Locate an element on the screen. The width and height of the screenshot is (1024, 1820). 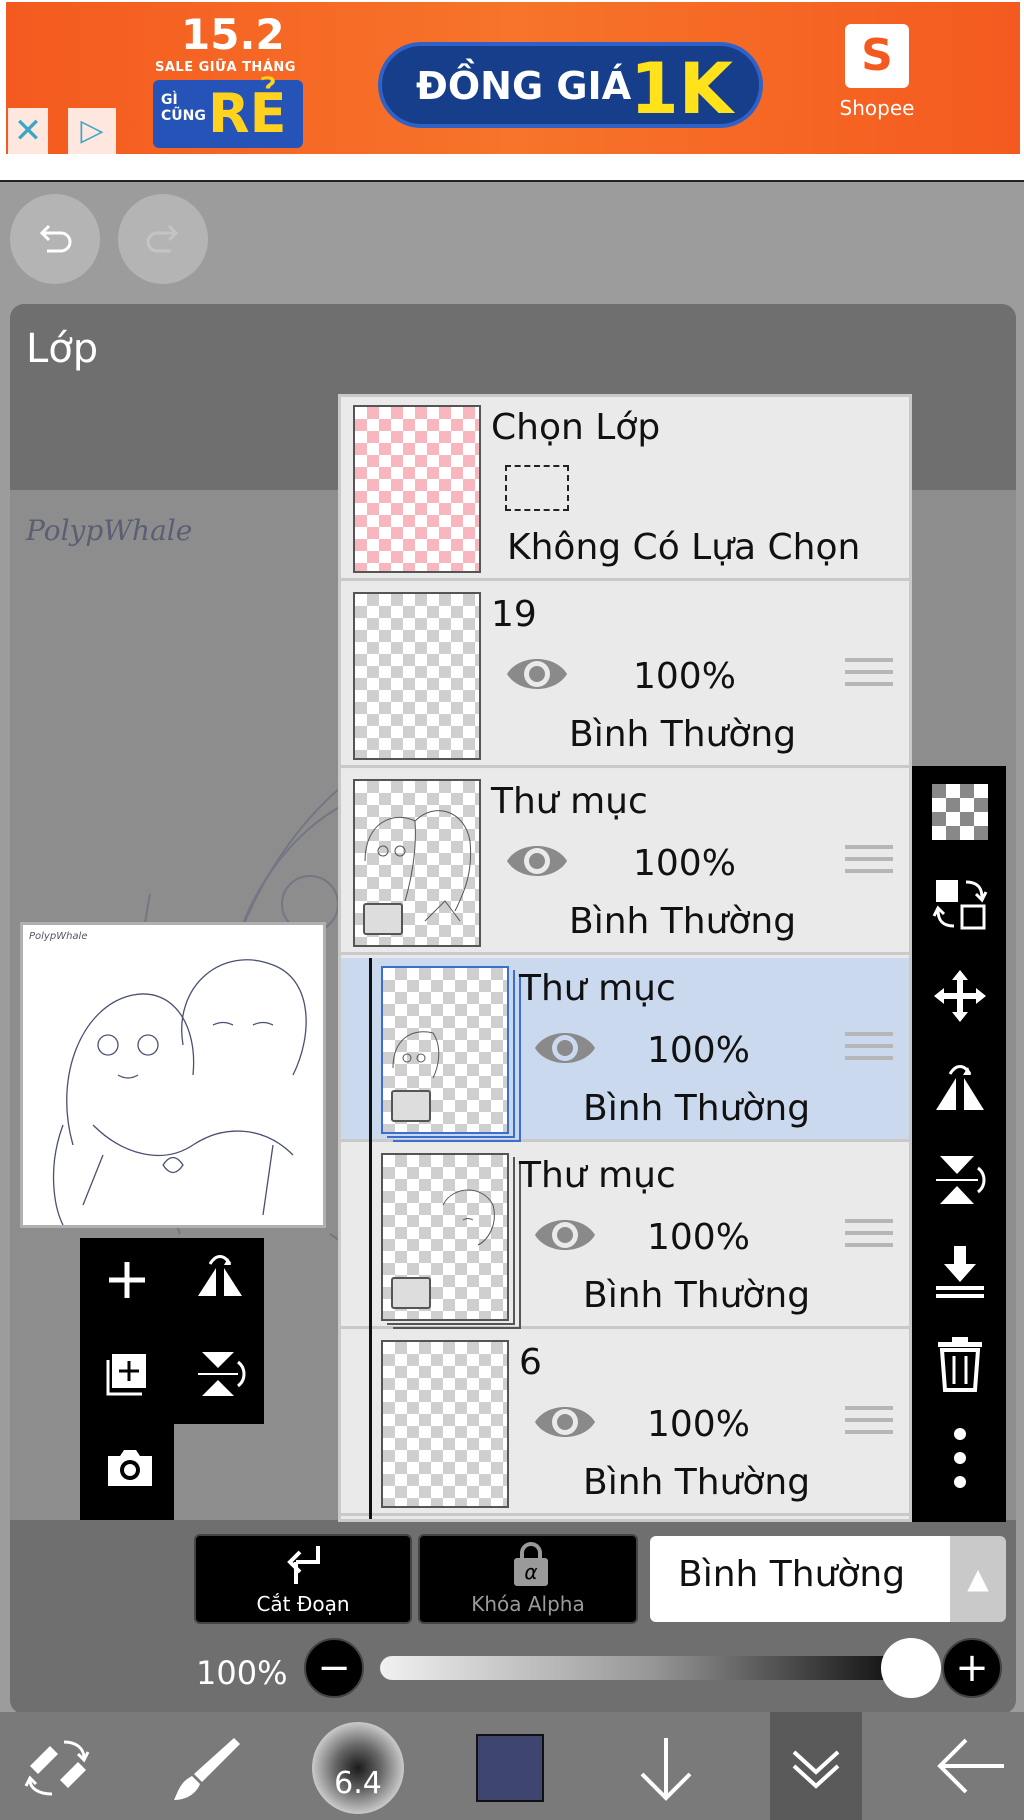
layer-opacity: 100% is located at coordinates (684, 676).